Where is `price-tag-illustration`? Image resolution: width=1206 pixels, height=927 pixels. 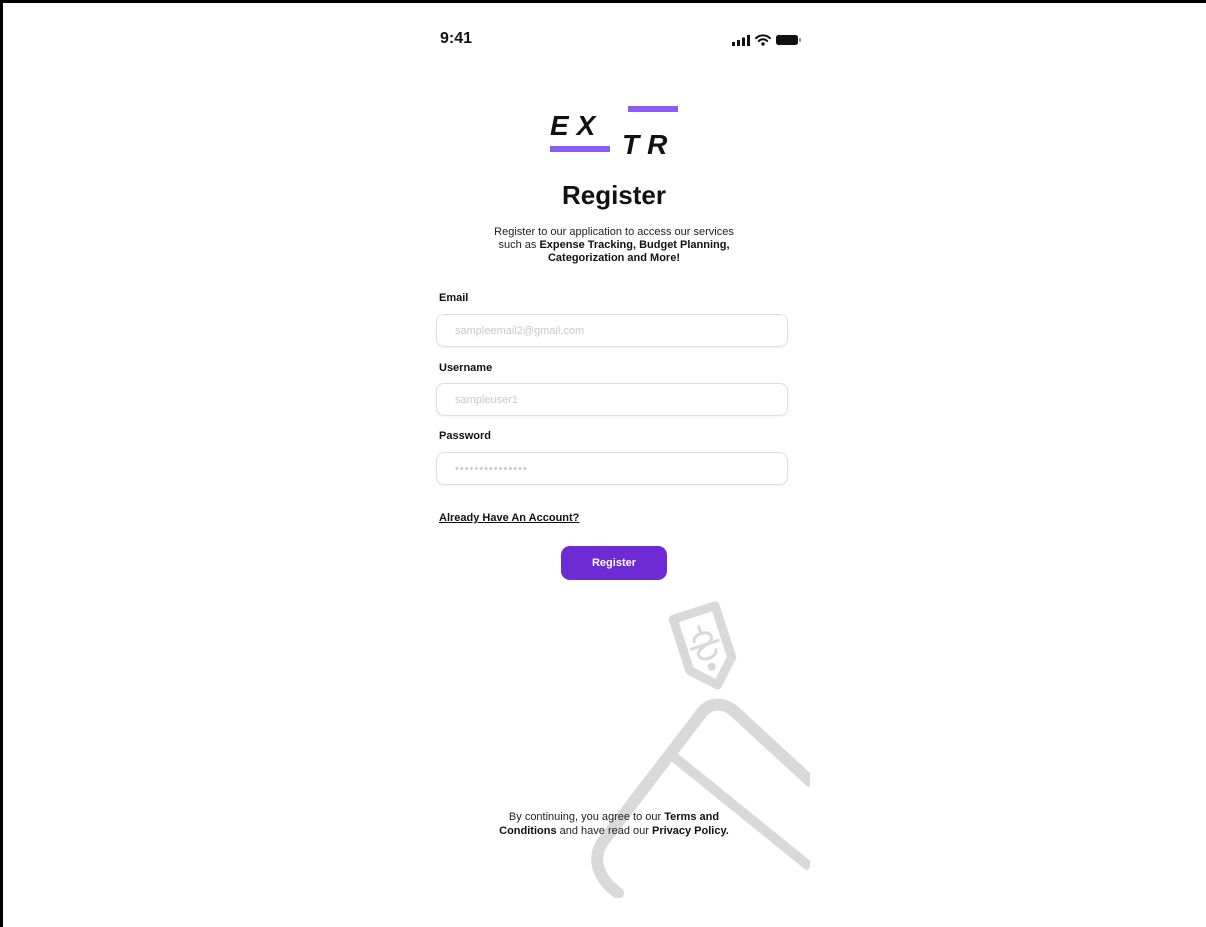
price-tag-illustration is located at coordinates (700, 749).